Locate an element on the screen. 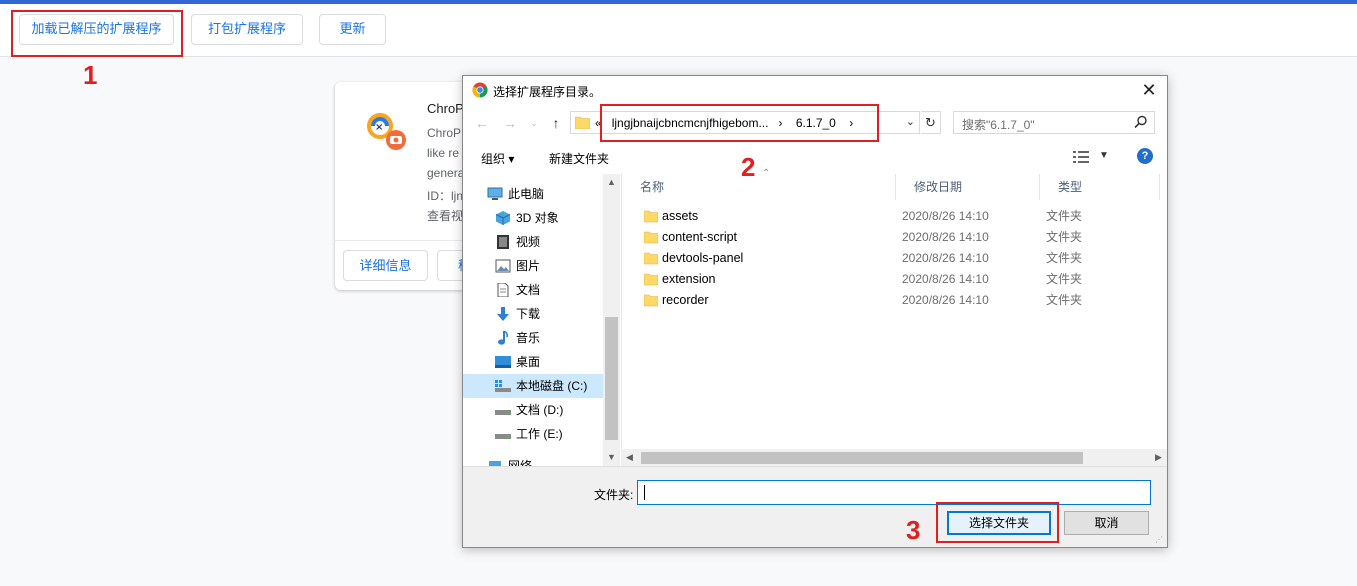  back-arrow-icon: ← is located at coordinates (482, 123).